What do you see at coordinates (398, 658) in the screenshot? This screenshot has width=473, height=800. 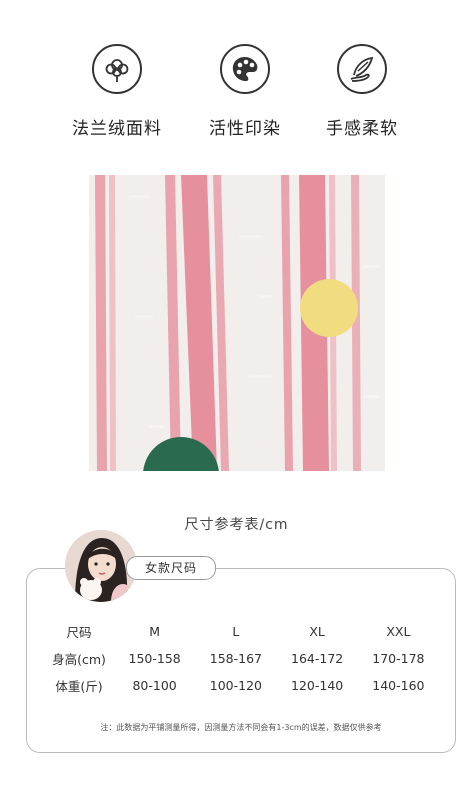 I see `table-cell: 170-178` at bounding box center [398, 658].